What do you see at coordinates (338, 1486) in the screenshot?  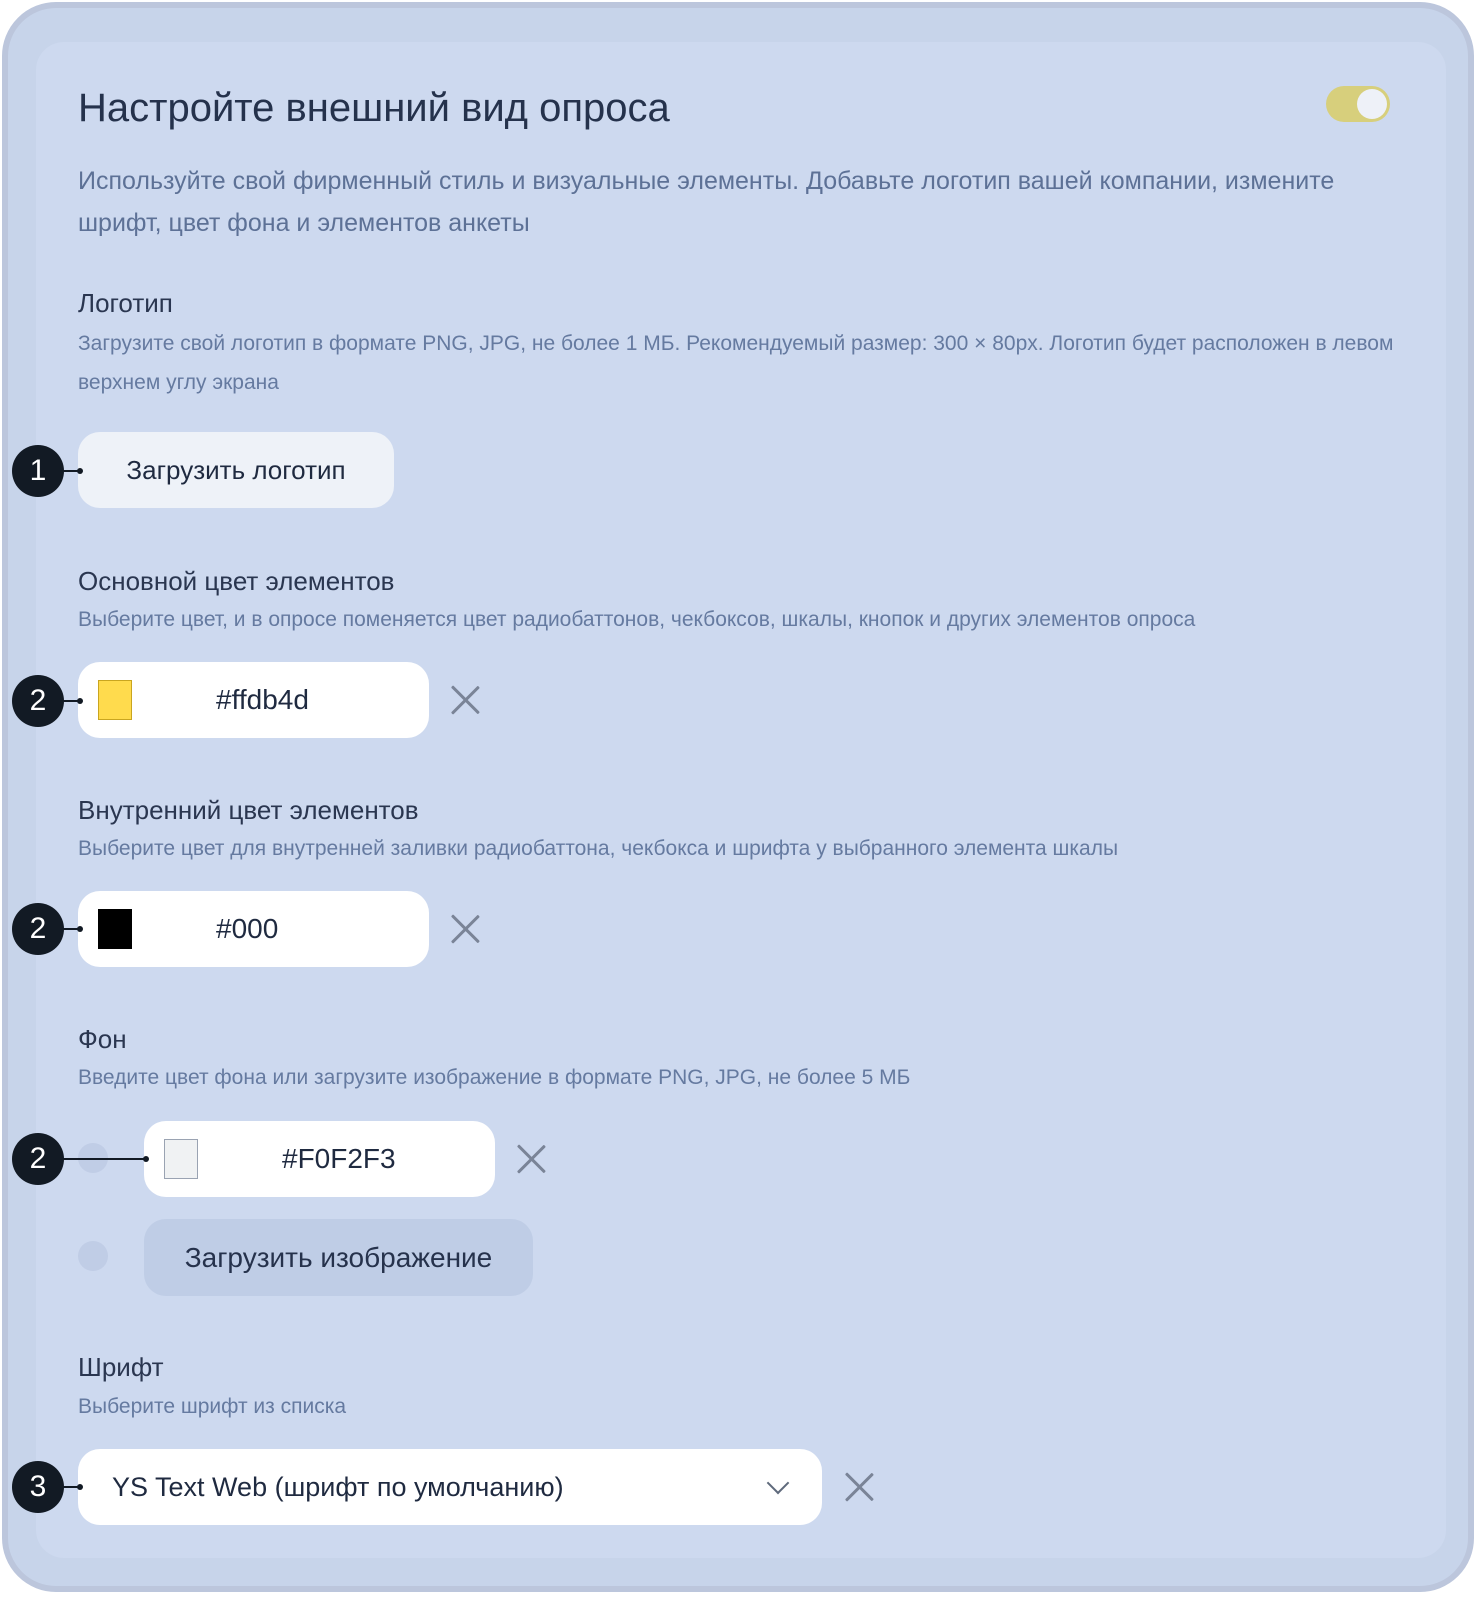 I see `font-select-value: YS Text Web (шрифт по умолчанию)` at bounding box center [338, 1486].